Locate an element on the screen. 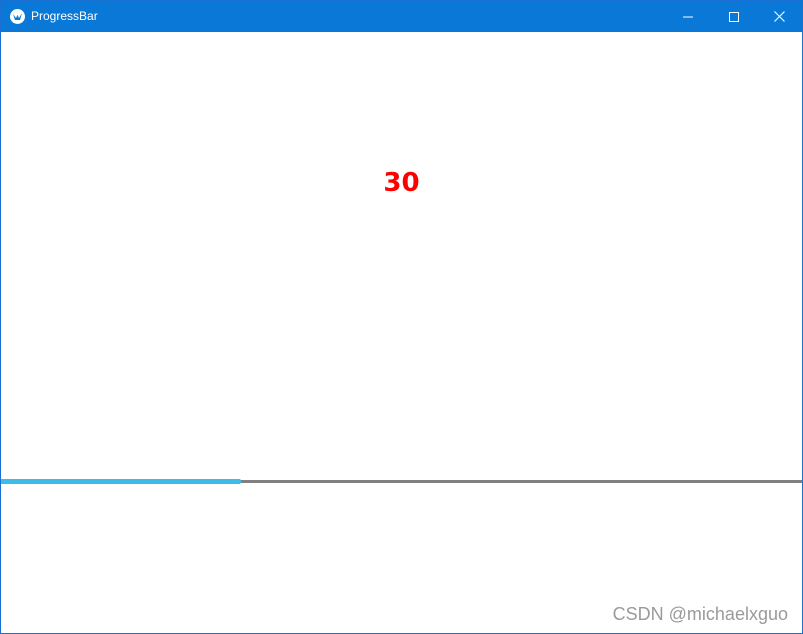  minimize-button is located at coordinates (688, 16).